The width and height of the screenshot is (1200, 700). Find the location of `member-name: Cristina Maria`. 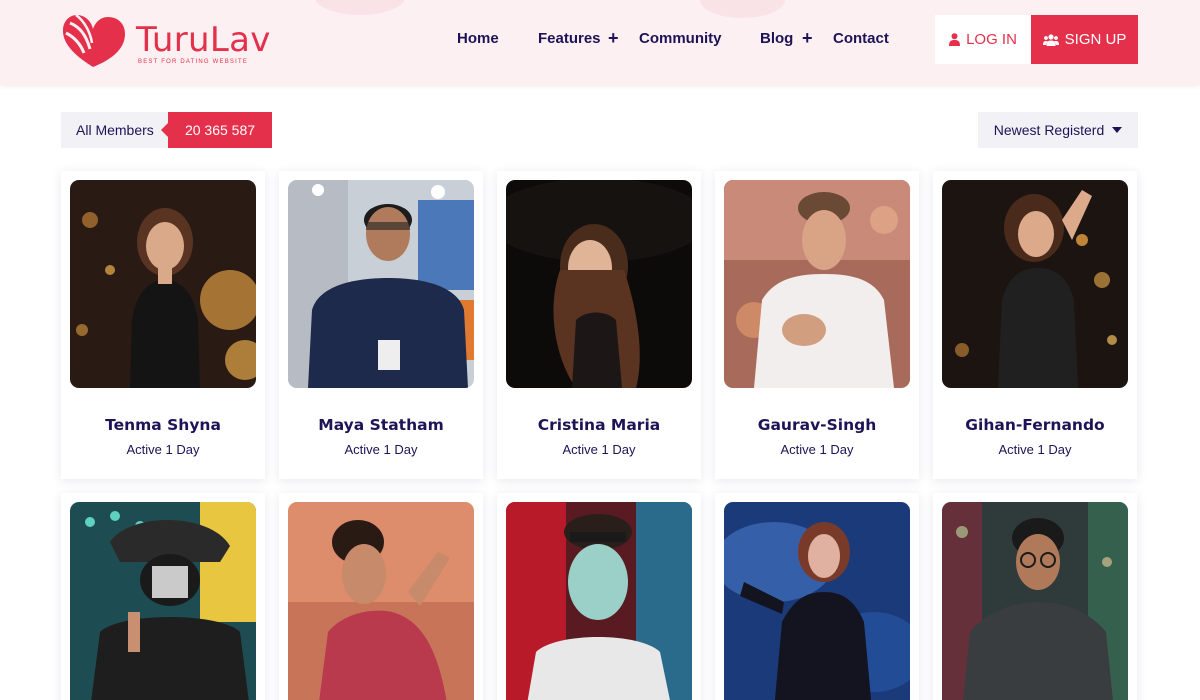

member-name: Cristina Maria is located at coordinates (599, 425).